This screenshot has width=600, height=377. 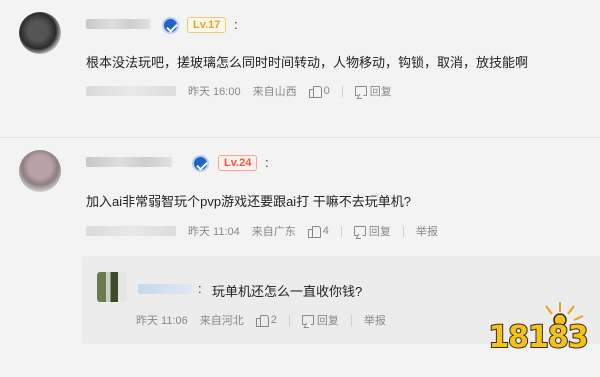 I want to click on comment-text: 根本没法玩吧，搓玻璃怎么同时时间转动，人物移动，钩锁，取消，放技能啊, so click(x=307, y=62).